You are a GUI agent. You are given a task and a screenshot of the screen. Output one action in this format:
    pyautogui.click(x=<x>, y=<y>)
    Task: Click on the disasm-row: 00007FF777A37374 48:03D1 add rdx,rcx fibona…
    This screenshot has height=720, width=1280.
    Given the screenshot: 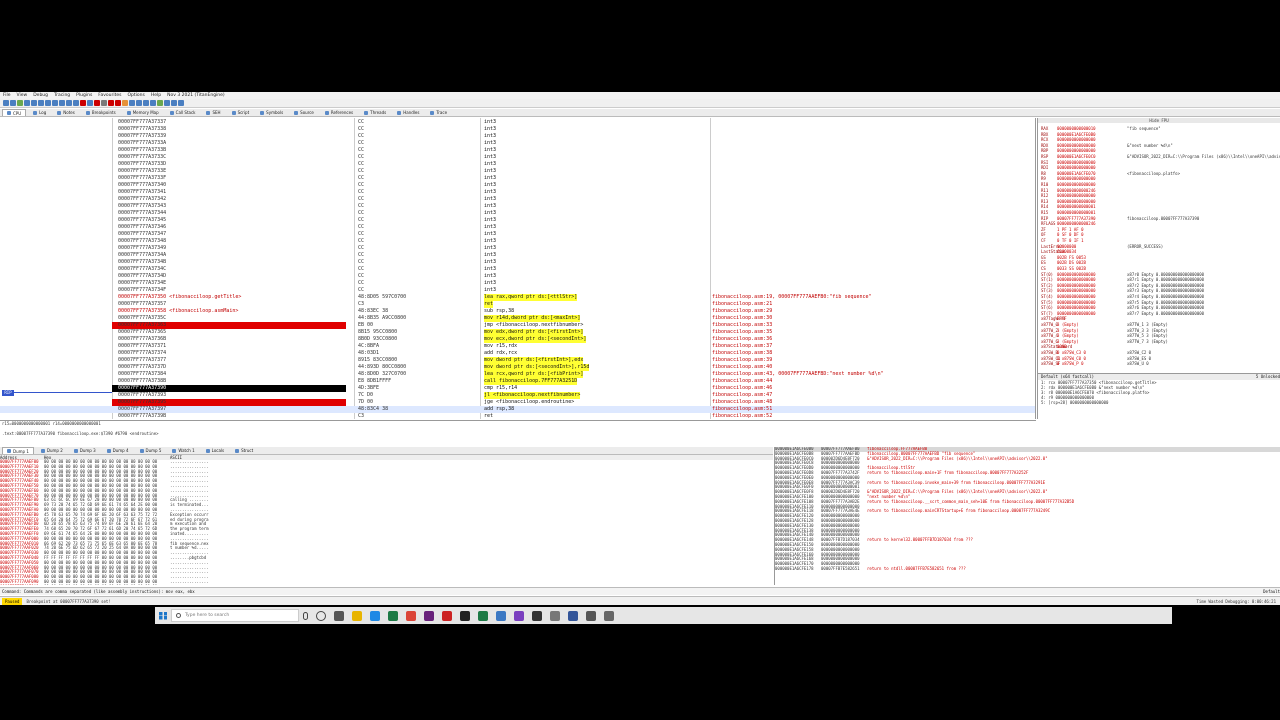 What is the action you would take?
    pyautogui.click(x=517, y=353)
    